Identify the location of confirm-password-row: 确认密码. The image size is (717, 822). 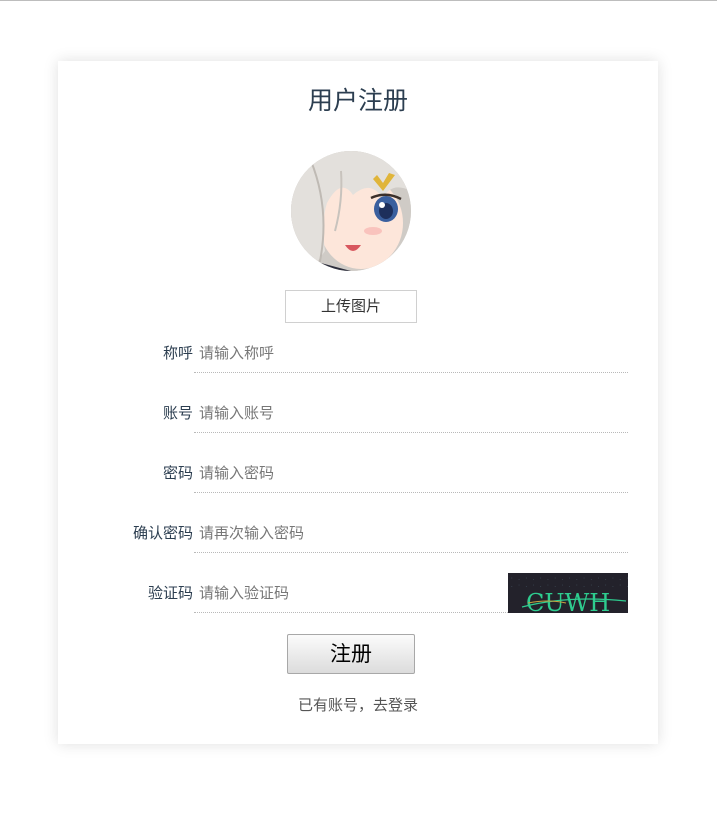
(358, 533).